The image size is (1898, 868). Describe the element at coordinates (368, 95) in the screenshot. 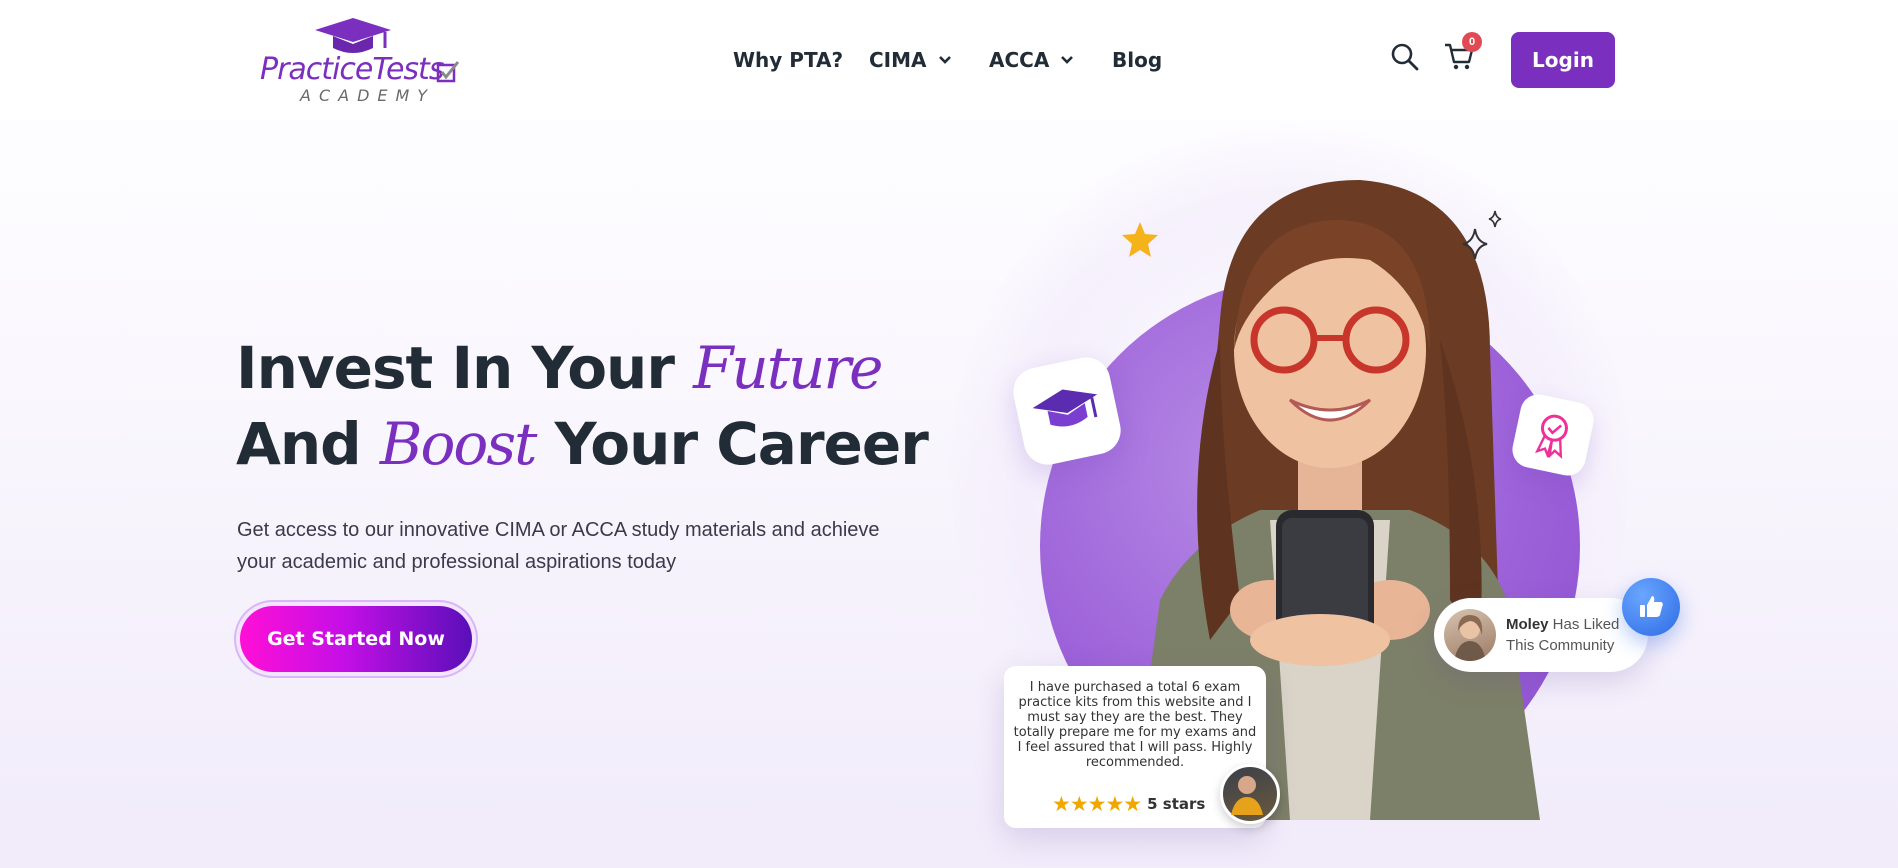

I see `logo-sub-text: ACADEMY` at that location.